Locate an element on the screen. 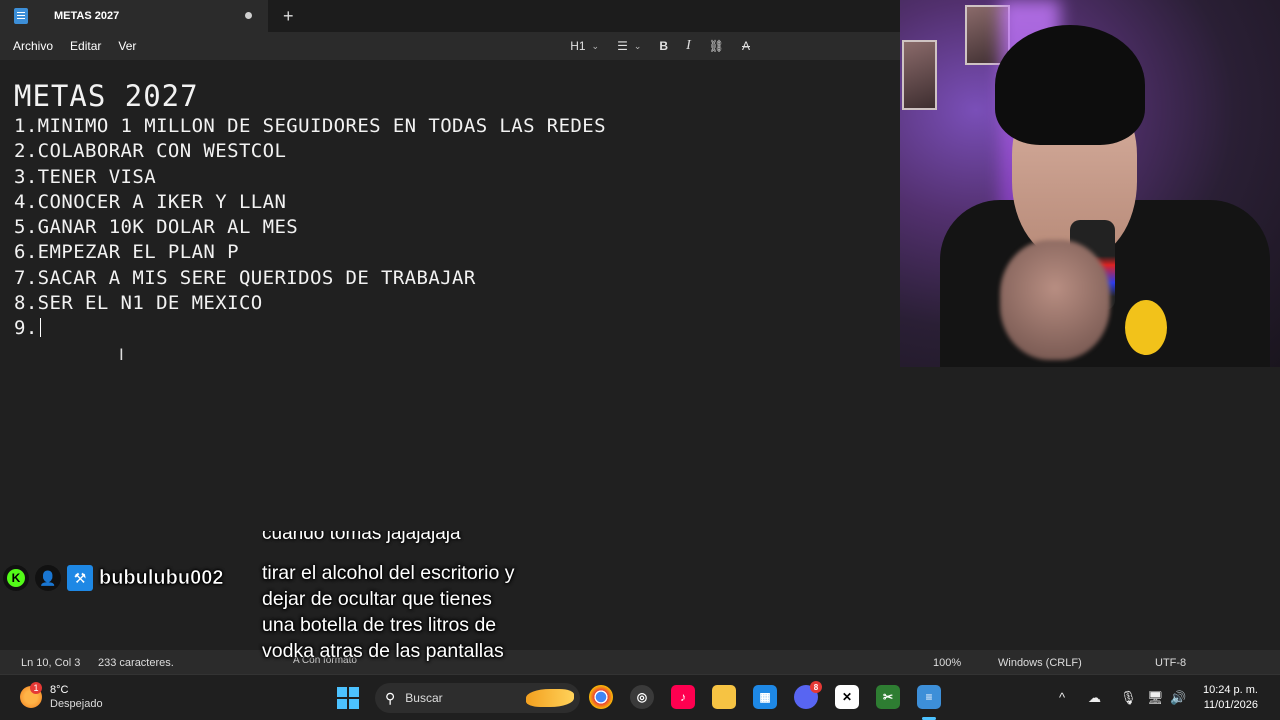 The image size is (1280, 720). volume-icon: 🔊 is located at coordinates (1178, 698).